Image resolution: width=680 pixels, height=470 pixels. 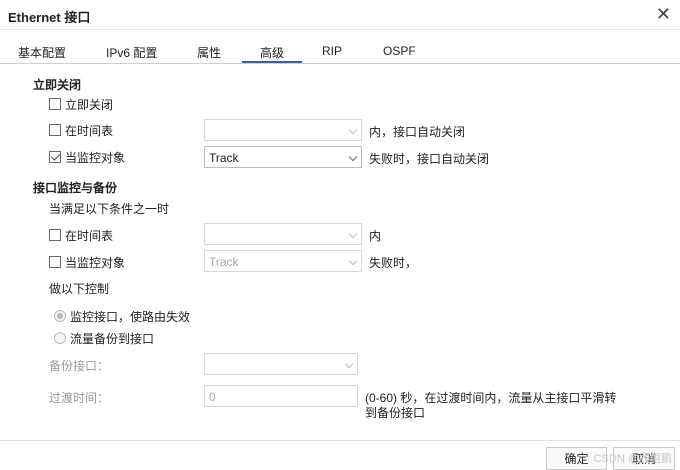 What do you see at coordinates (340, 15) in the screenshot?
I see `dialog-titlebar: Ethernet 接口 ✕` at bounding box center [340, 15].